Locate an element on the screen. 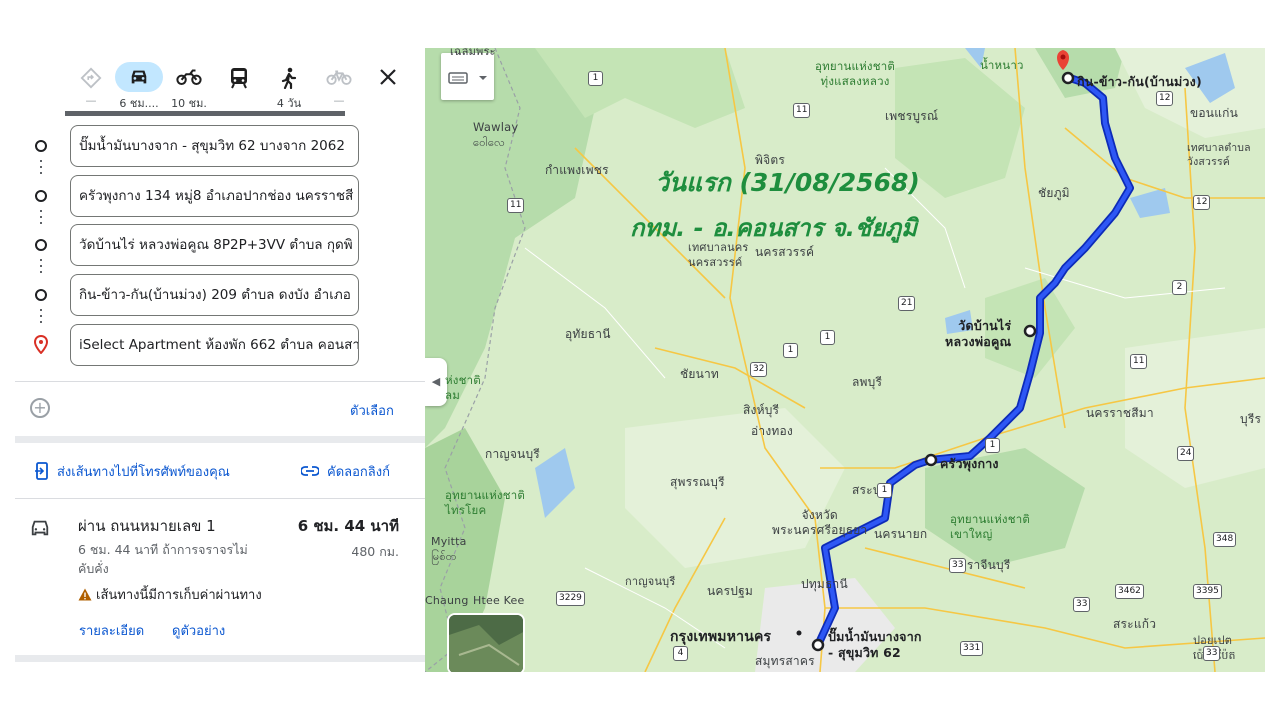 The height and width of the screenshot is (720, 1280). place-label: กาญจนบุรี is located at coordinates (650, 581).